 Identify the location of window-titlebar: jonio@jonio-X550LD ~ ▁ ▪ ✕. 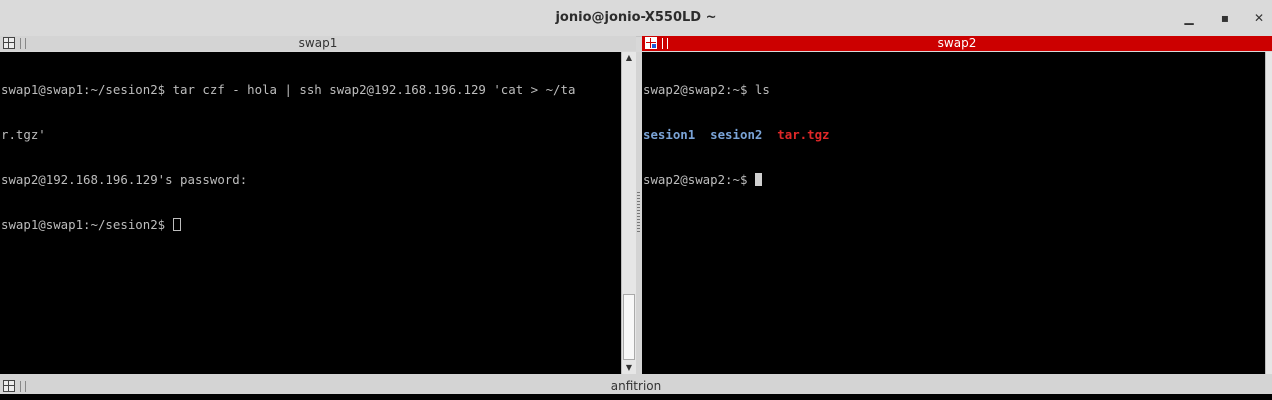
(636, 18).